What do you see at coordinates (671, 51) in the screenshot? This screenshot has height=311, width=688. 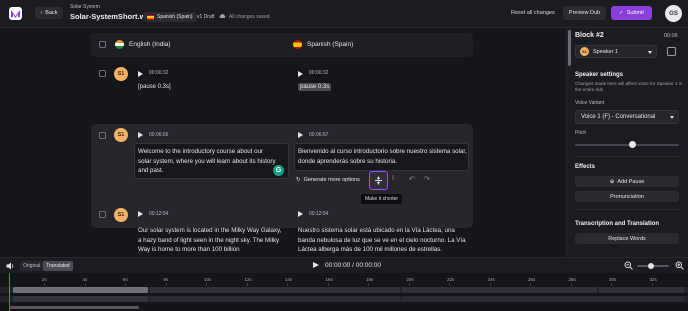 I see `speaker-settings-icon` at bounding box center [671, 51].